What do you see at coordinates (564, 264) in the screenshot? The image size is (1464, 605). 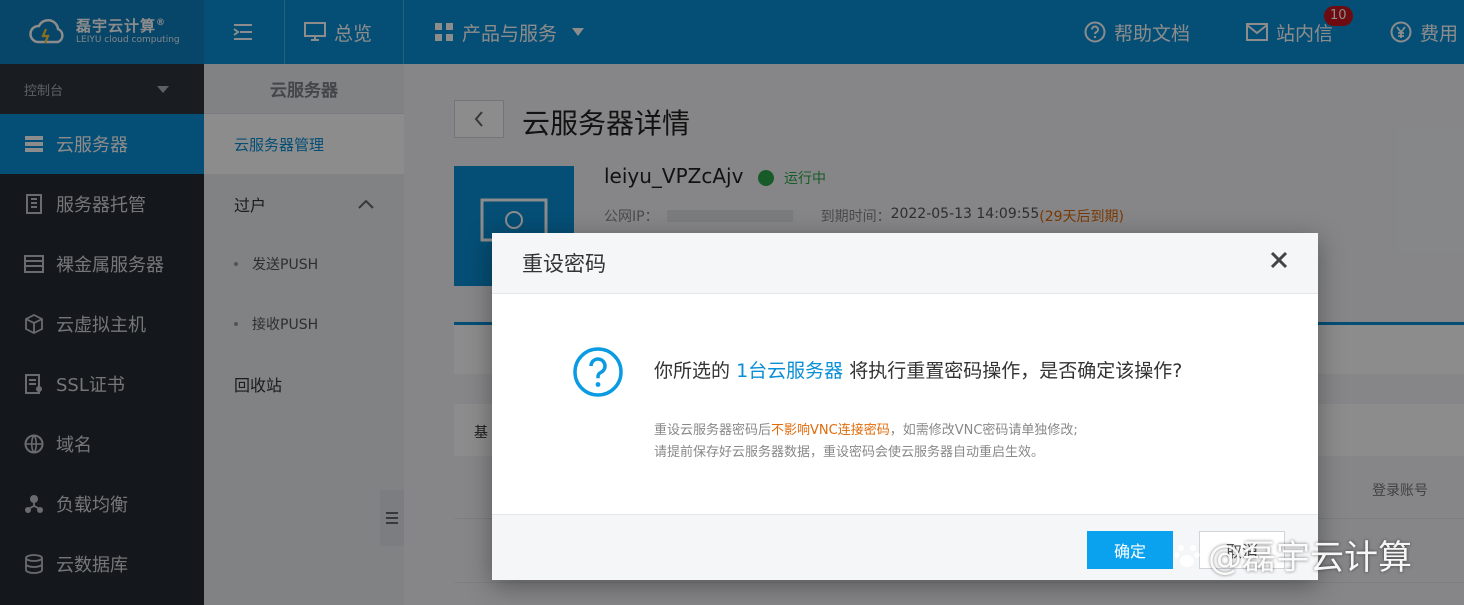 I see `dialog-title: 重设密码` at bounding box center [564, 264].